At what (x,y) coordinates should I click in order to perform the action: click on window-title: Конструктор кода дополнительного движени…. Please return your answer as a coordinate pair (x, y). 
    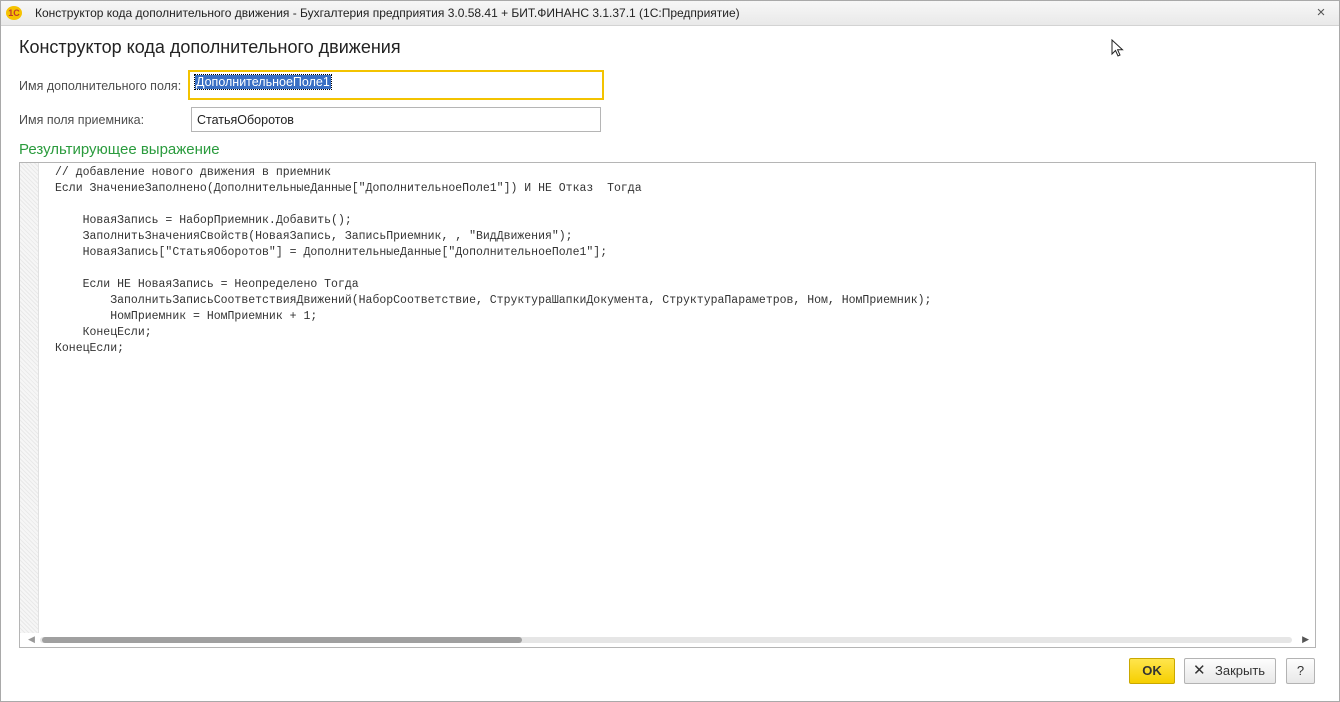
    Looking at the image, I should click on (387, 13).